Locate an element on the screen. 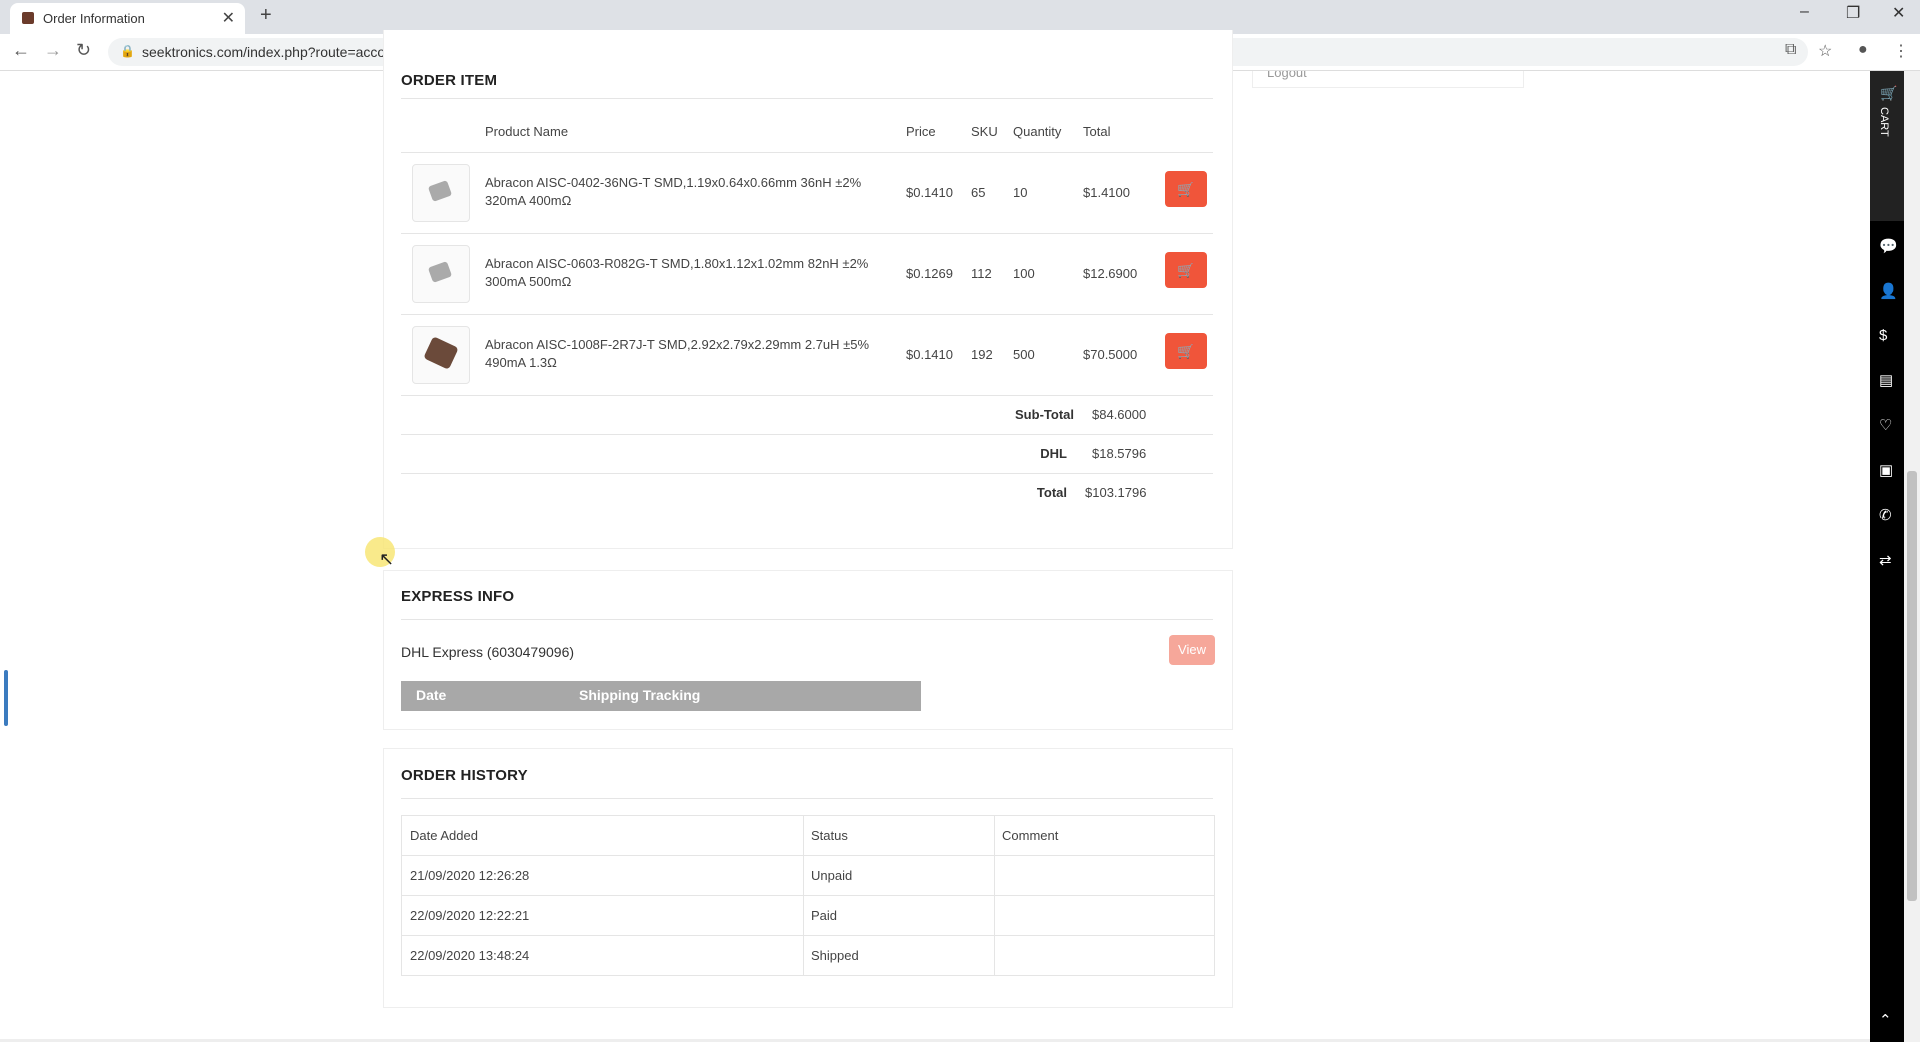  order-item-title: ORDER ITEM is located at coordinates (449, 80).